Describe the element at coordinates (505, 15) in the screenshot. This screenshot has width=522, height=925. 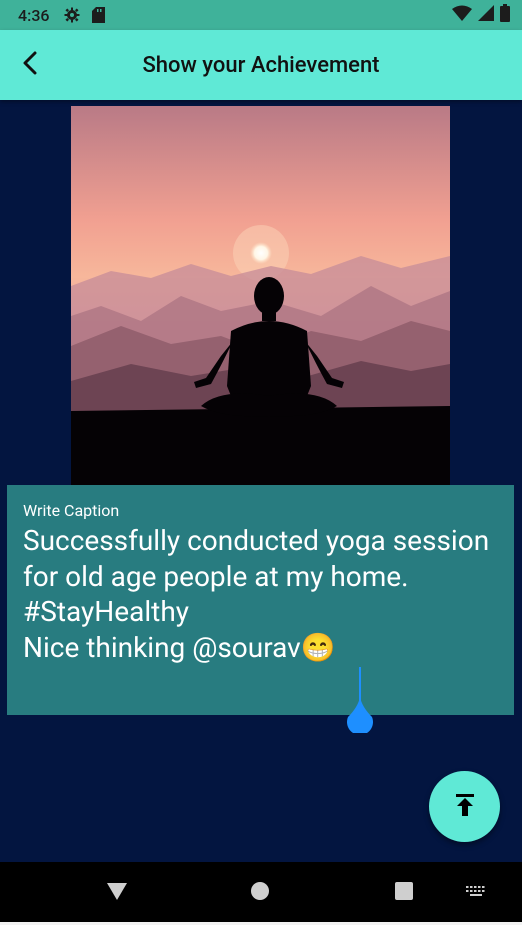
I see `battery-icon` at that location.